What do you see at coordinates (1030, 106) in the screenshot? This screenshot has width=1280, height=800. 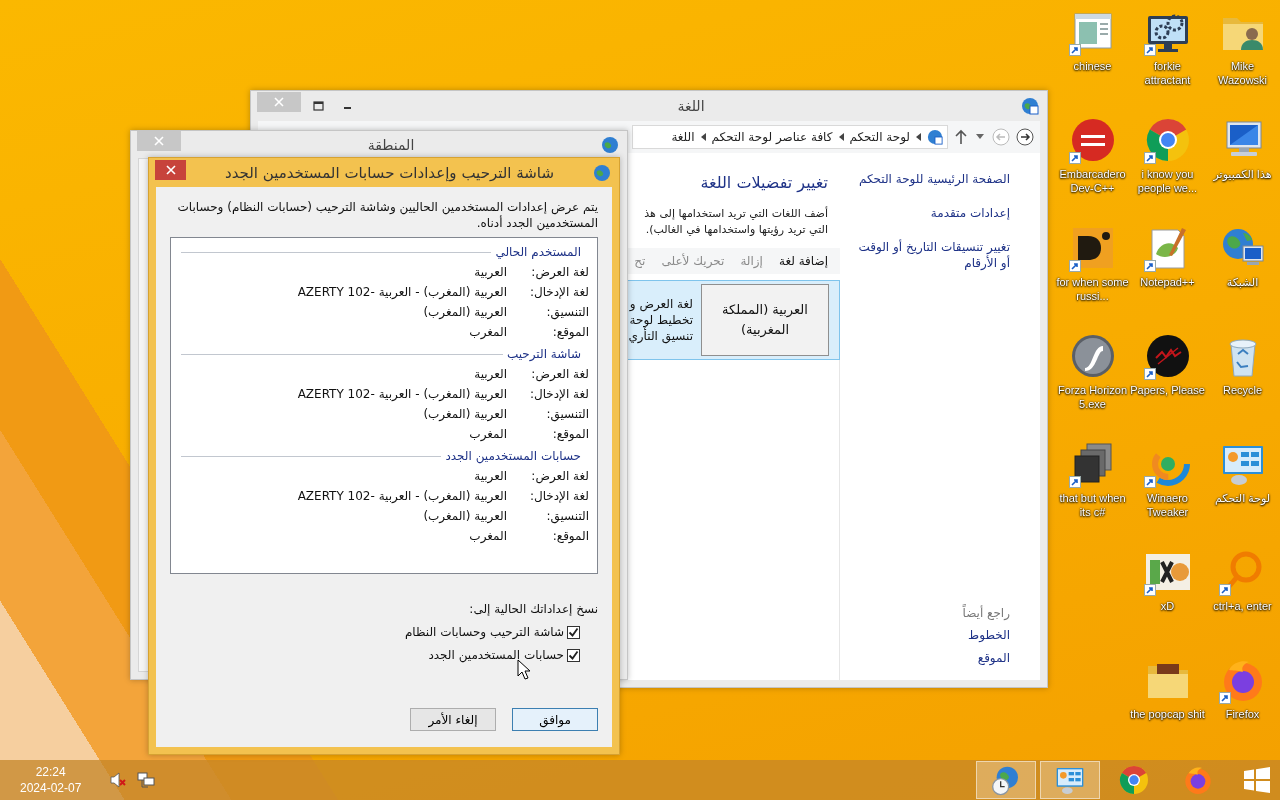 I see `language-icon` at bounding box center [1030, 106].